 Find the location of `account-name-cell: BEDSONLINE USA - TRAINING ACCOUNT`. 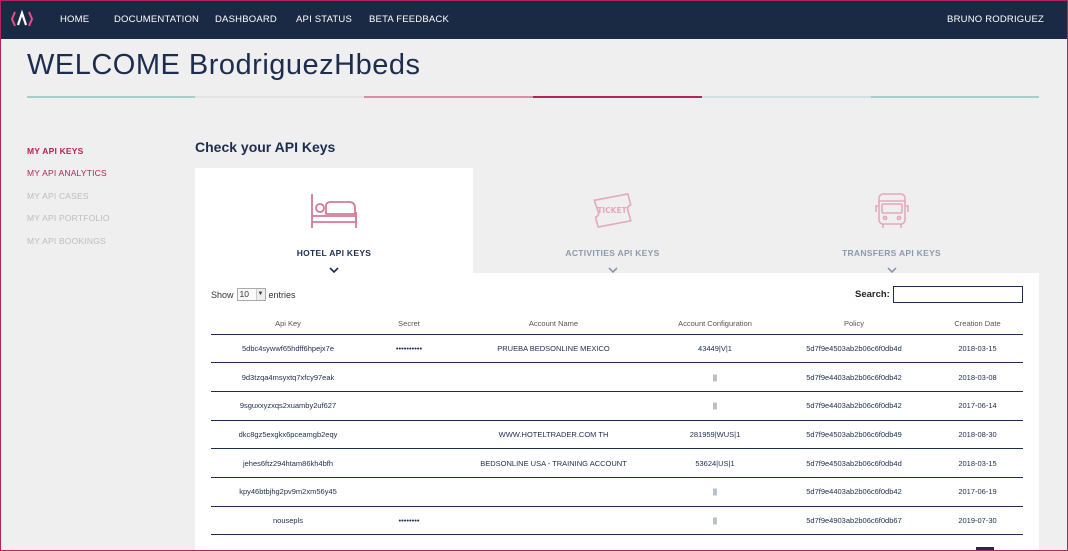

account-name-cell: BEDSONLINE USA - TRAINING ACCOUNT is located at coordinates (553, 463).